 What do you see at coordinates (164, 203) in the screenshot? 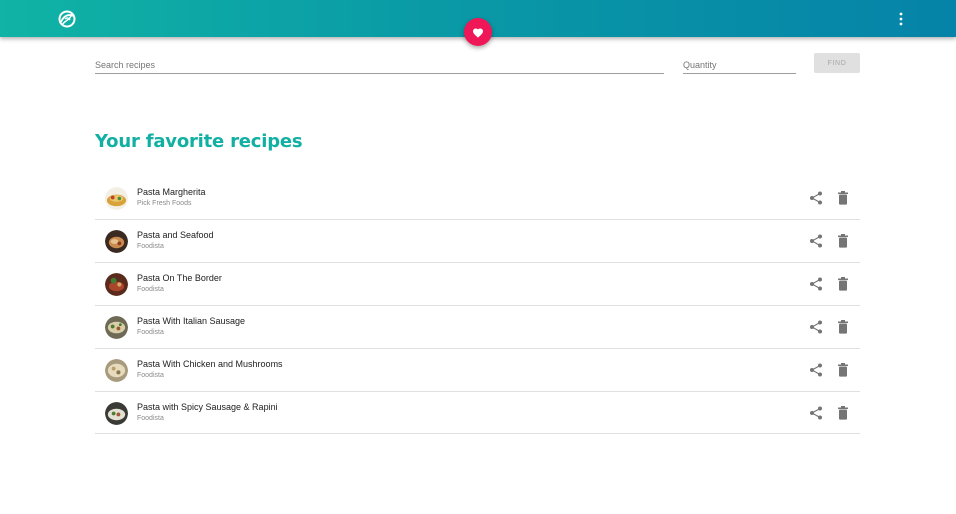
I see `recipe-source: Pick Fresh Foods` at bounding box center [164, 203].